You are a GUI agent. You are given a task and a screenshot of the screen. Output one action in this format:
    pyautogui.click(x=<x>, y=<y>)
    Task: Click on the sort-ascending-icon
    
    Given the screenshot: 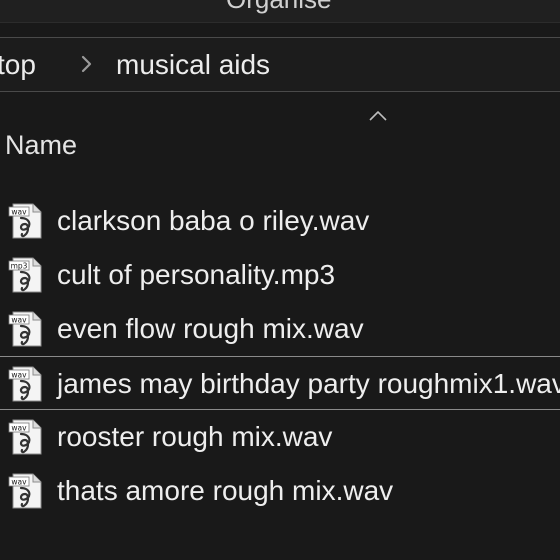 What is the action you would take?
    pyautogui.click(x=378, y=116)
    